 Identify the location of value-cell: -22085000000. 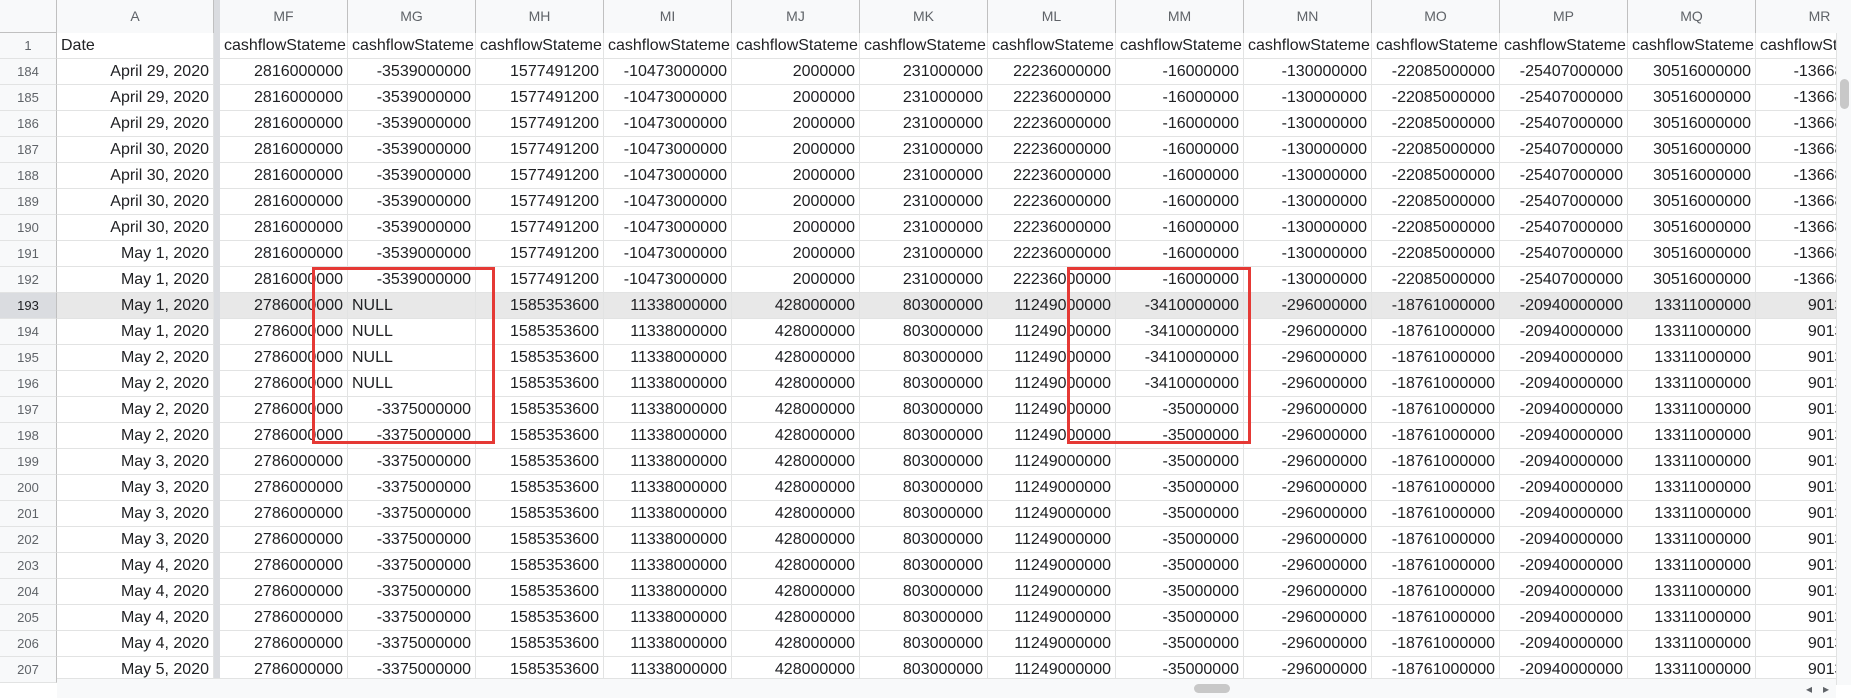
(1436, 228).